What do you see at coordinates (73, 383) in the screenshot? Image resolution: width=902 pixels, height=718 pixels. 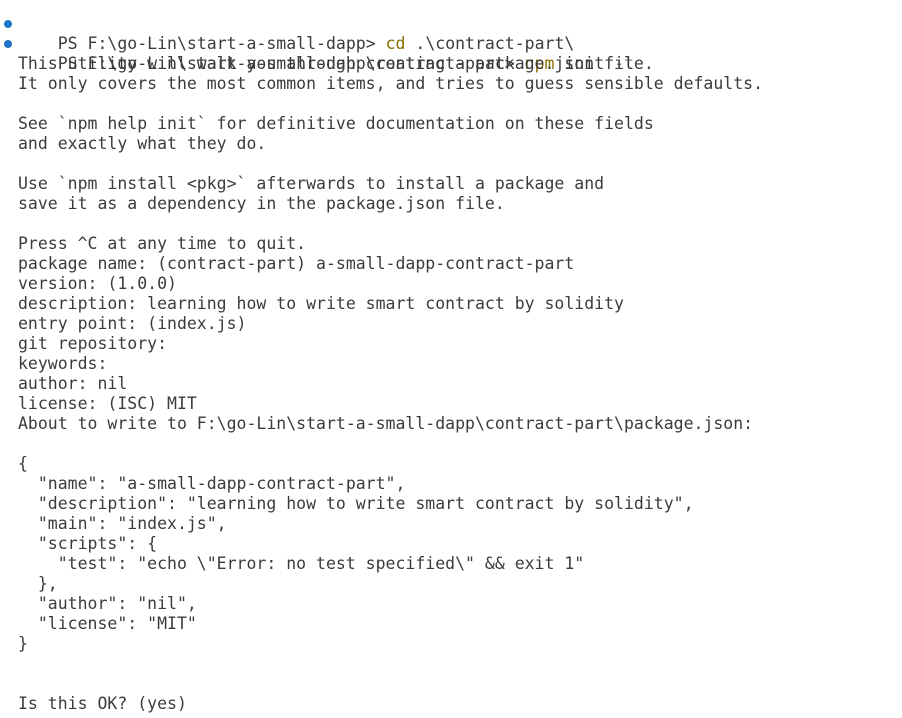 I see `output-line: author: nil` at bounding box center [73, 383].